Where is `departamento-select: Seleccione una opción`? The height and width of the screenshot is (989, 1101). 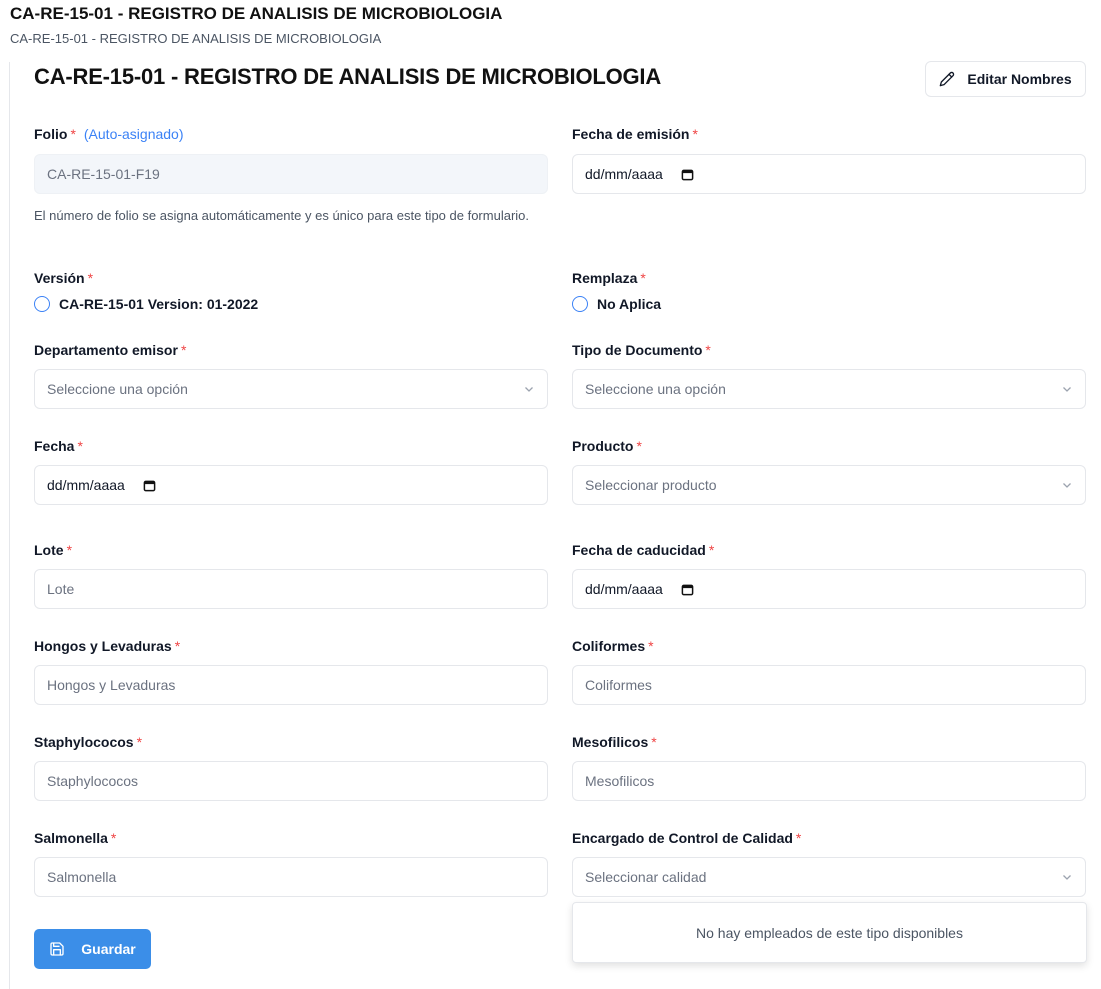 departamento-select: Seleccione una opción is located at coordinates (291, 389).